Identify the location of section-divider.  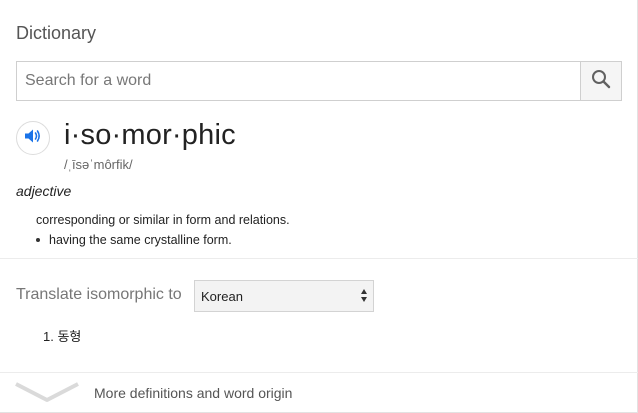
(319, 258).